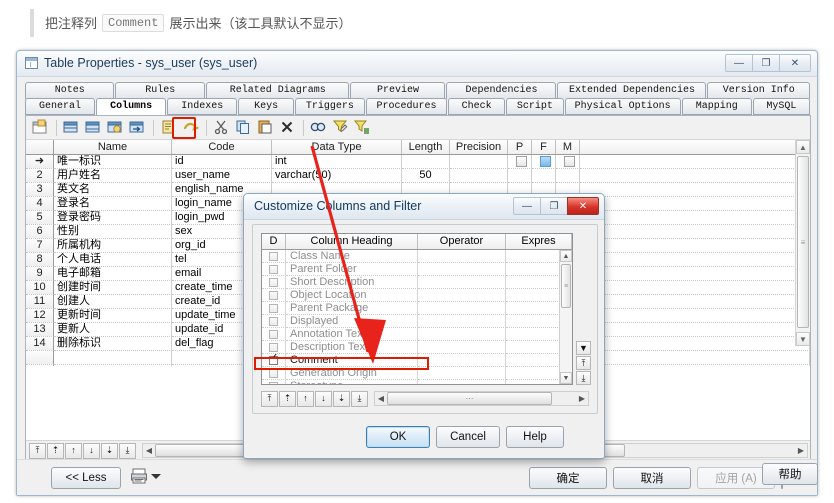 This screenshot has height=503, width=834. I want to click on cell-length, so click(426, 162).